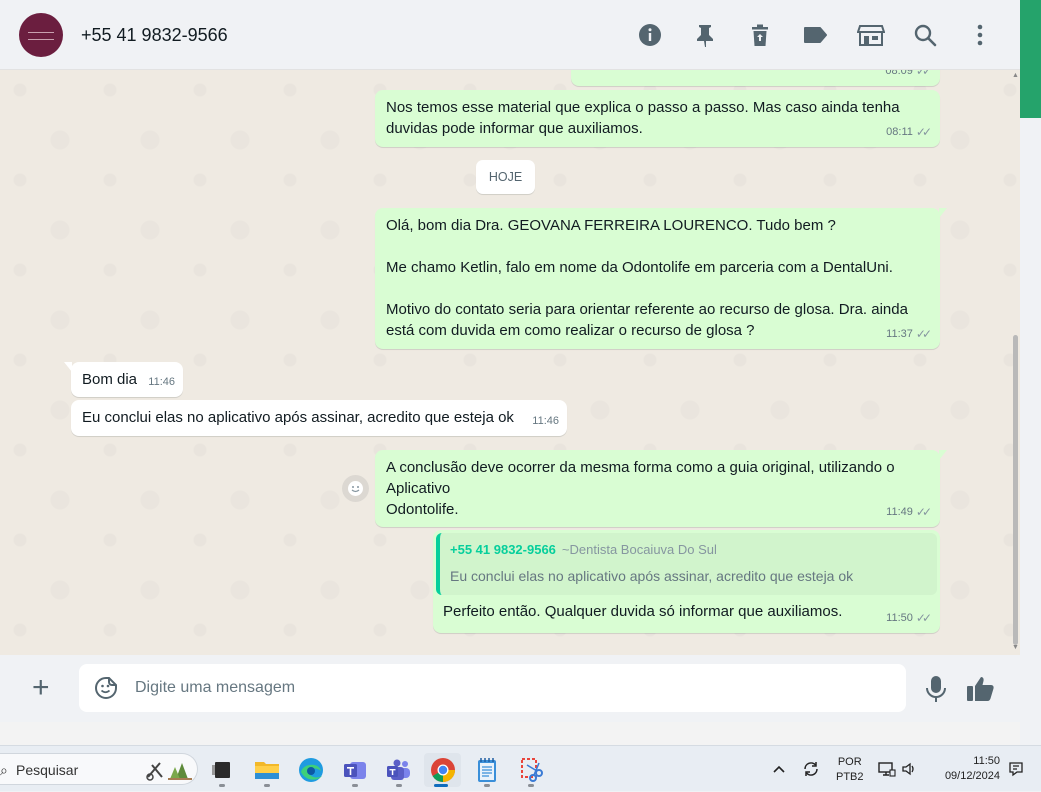 The height and width of the screenshot is (792, 1041). I want to click on volume-icon, so click(910, 769).